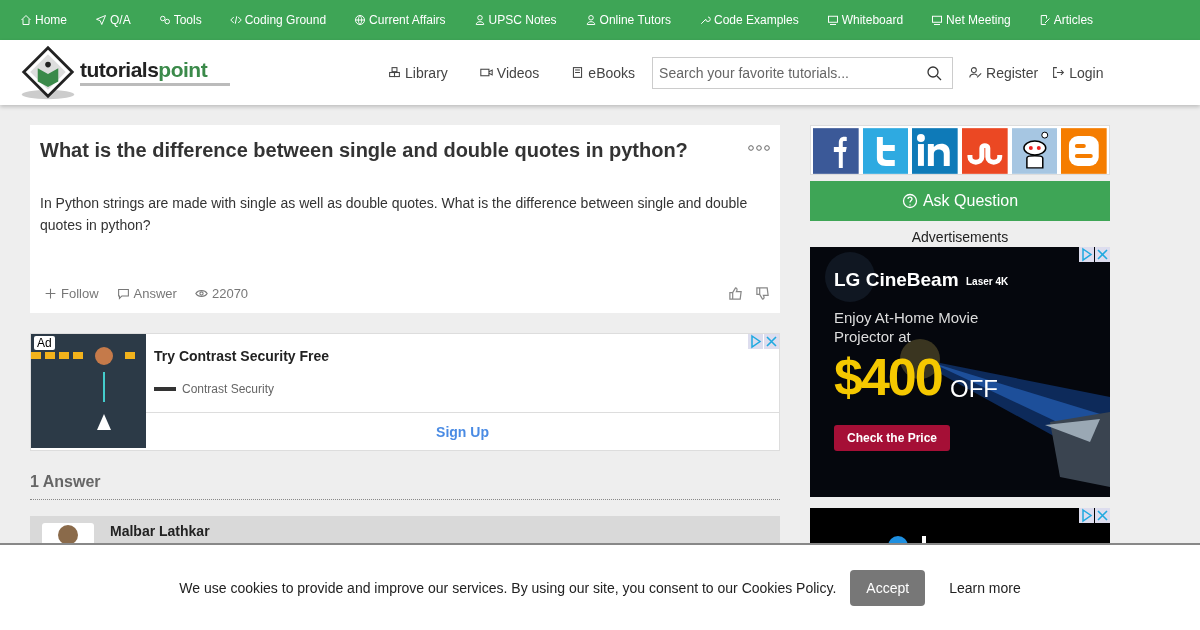 This screenshot has width=1200, height=630. I want to click on user-pen-icon, so click(976, 72).